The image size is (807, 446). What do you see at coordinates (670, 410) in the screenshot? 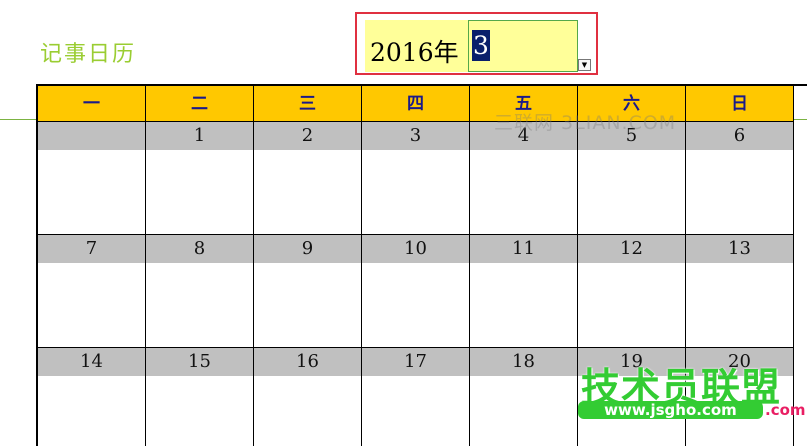
I see `logo-url: www.jsgho.com` at bounding box center [670, 410].